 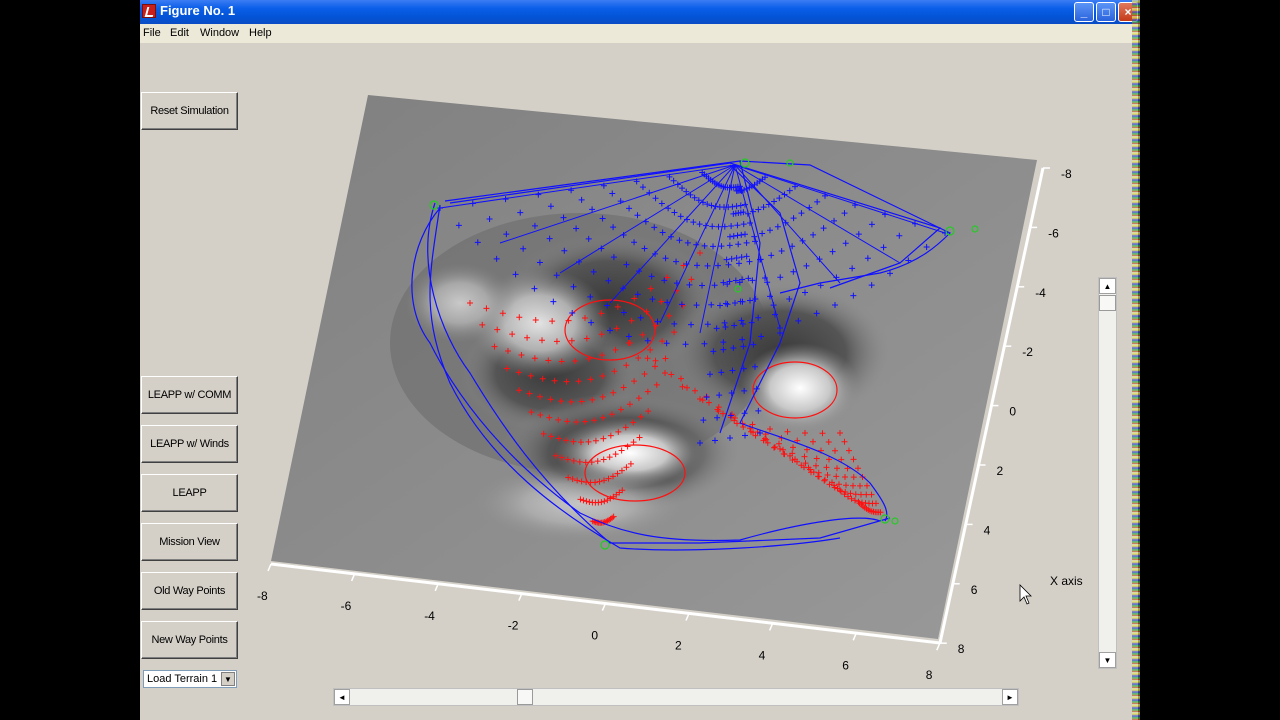 What do you see at coordinates (513, 626) in the screenshot?
I see `x-tick-label: -2` at bounding box center [513, 626].